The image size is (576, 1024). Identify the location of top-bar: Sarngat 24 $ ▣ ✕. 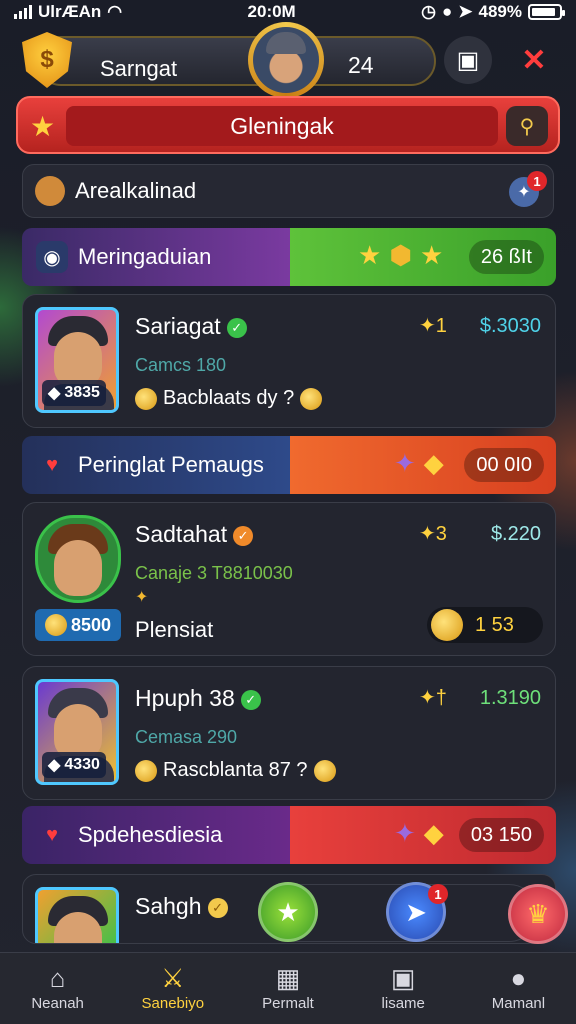
(292, 60).